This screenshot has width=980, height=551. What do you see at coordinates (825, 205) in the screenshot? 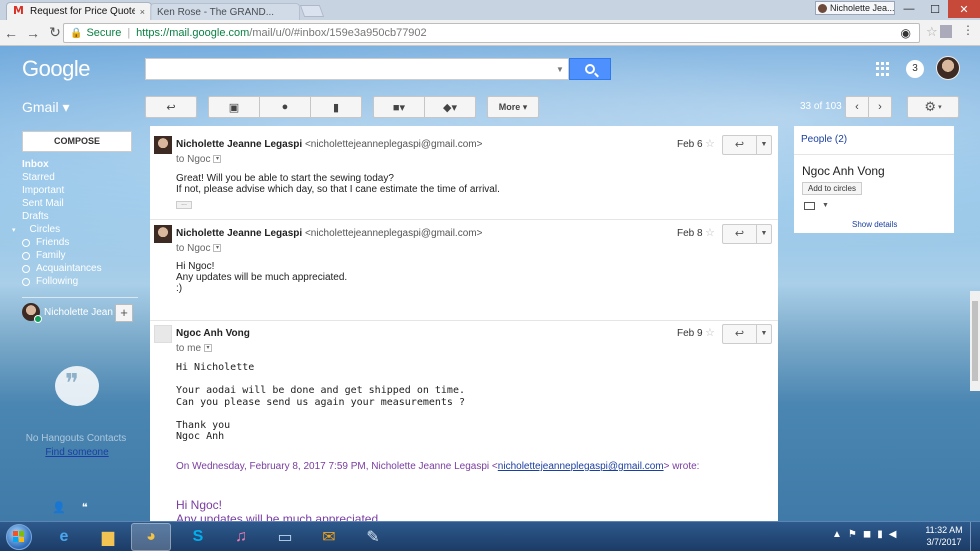
I see `email-options-icon: ▼` at bounding box center [825, 205].